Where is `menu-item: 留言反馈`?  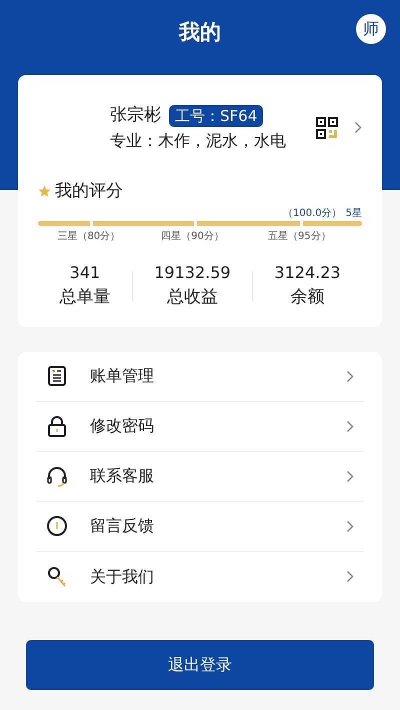 menu-item: 留言反馈 is located at coordinates (200, 527).